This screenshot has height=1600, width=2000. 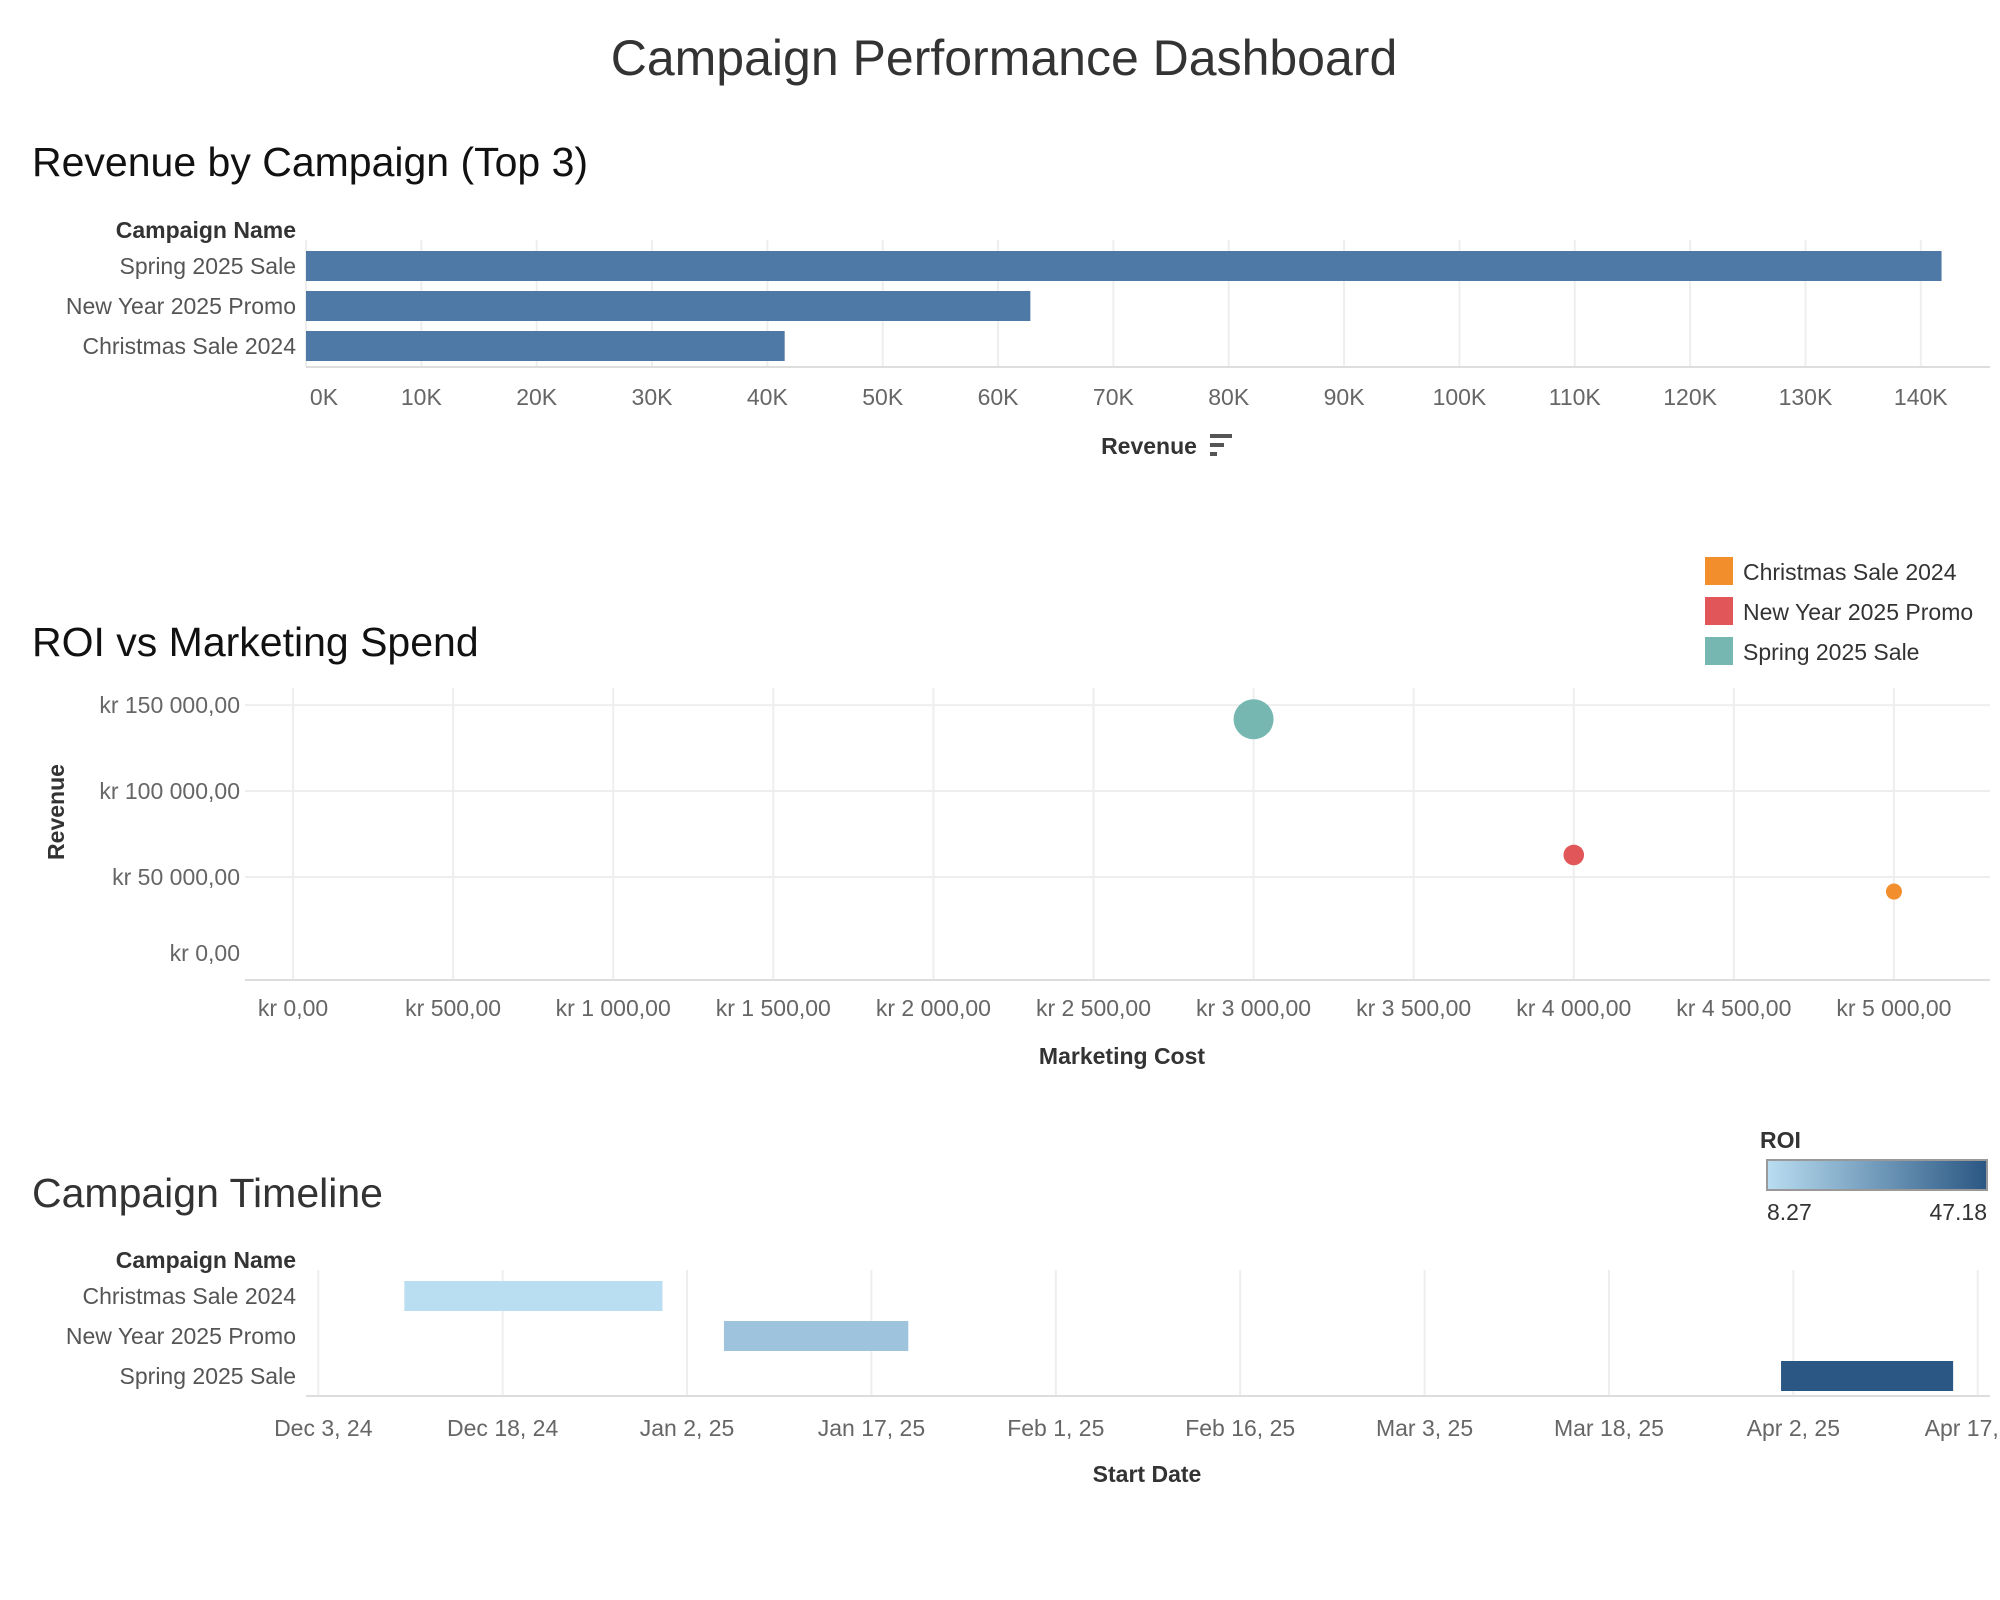 I want to click on revenue-x-tick-label: 50K, so click(x=883, y=397).